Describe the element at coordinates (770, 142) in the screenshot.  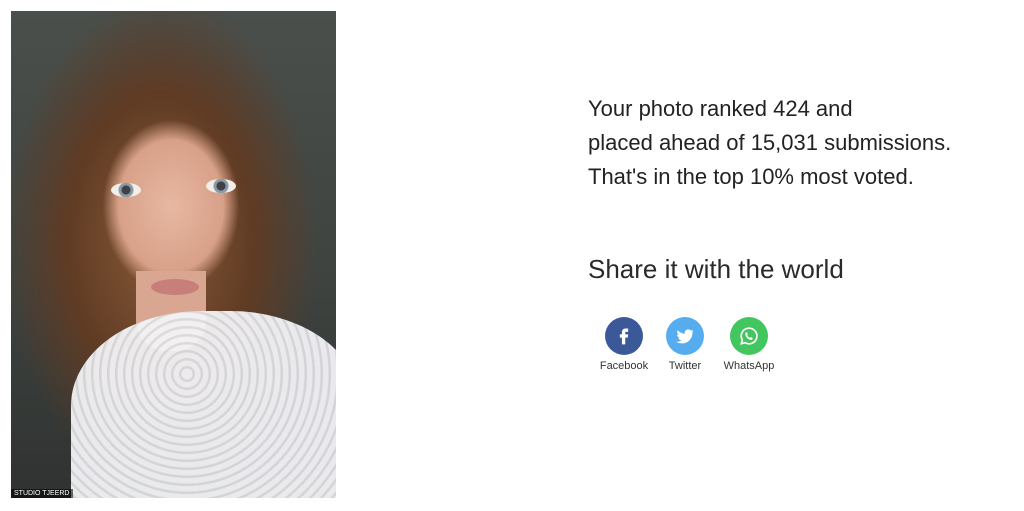
I see `ranking-line-ahead: placed ahead of 15,031 submissions.` at that location.